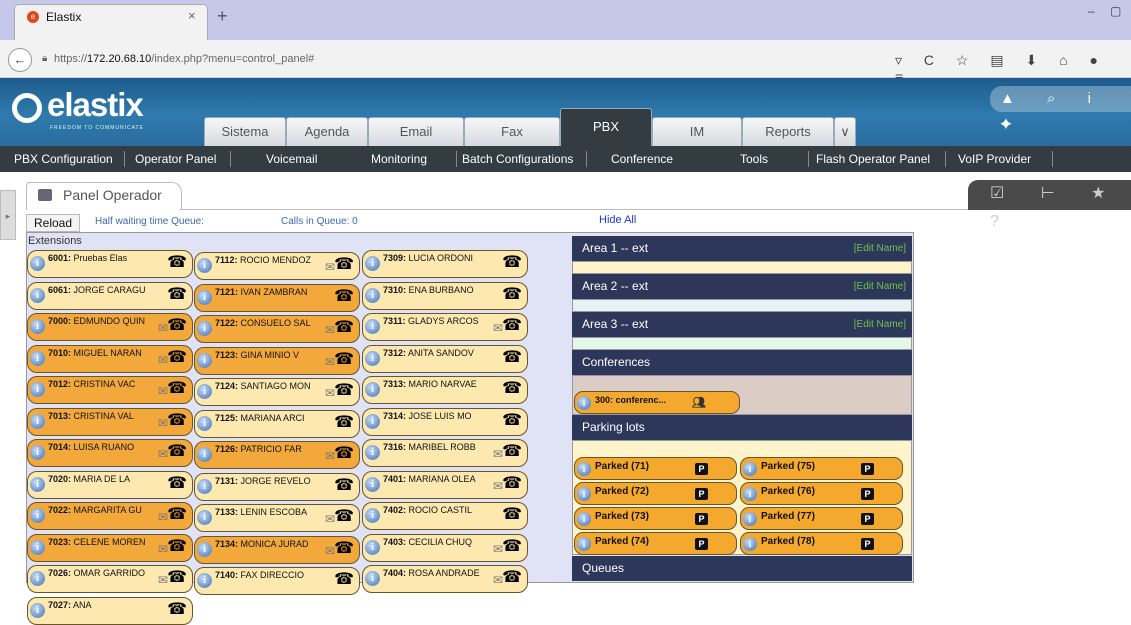  What do you see at coordinates (655, 518) in the screenshot?
I see `parking-slot: i Parked (73) P` at bounding box center [655, 518].